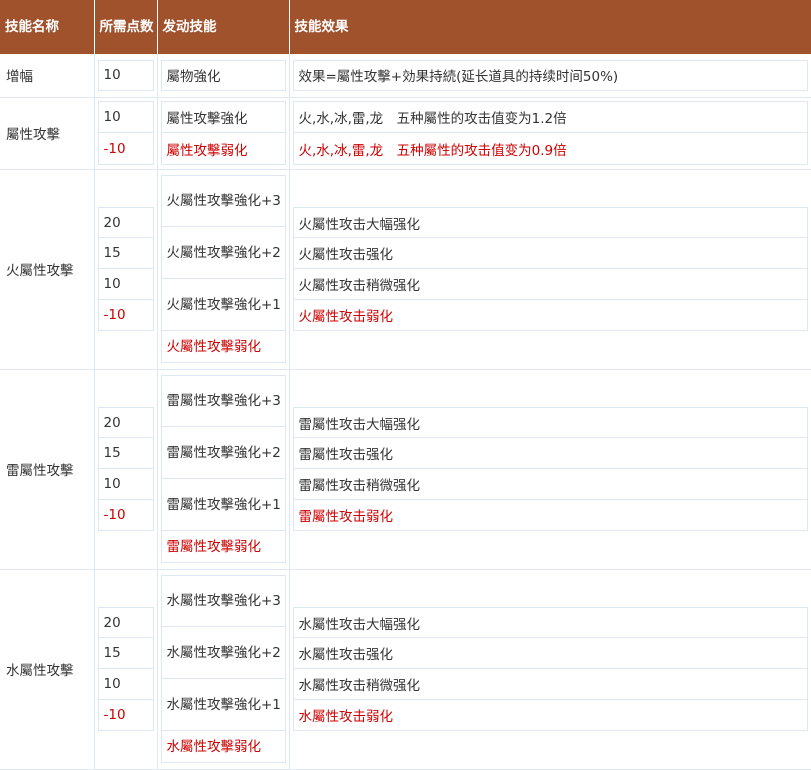 The width and height of the screenshot is (811, 770). I want to click on activated-skill: 雷屬性攻擊強化+2, so click(223, 453).